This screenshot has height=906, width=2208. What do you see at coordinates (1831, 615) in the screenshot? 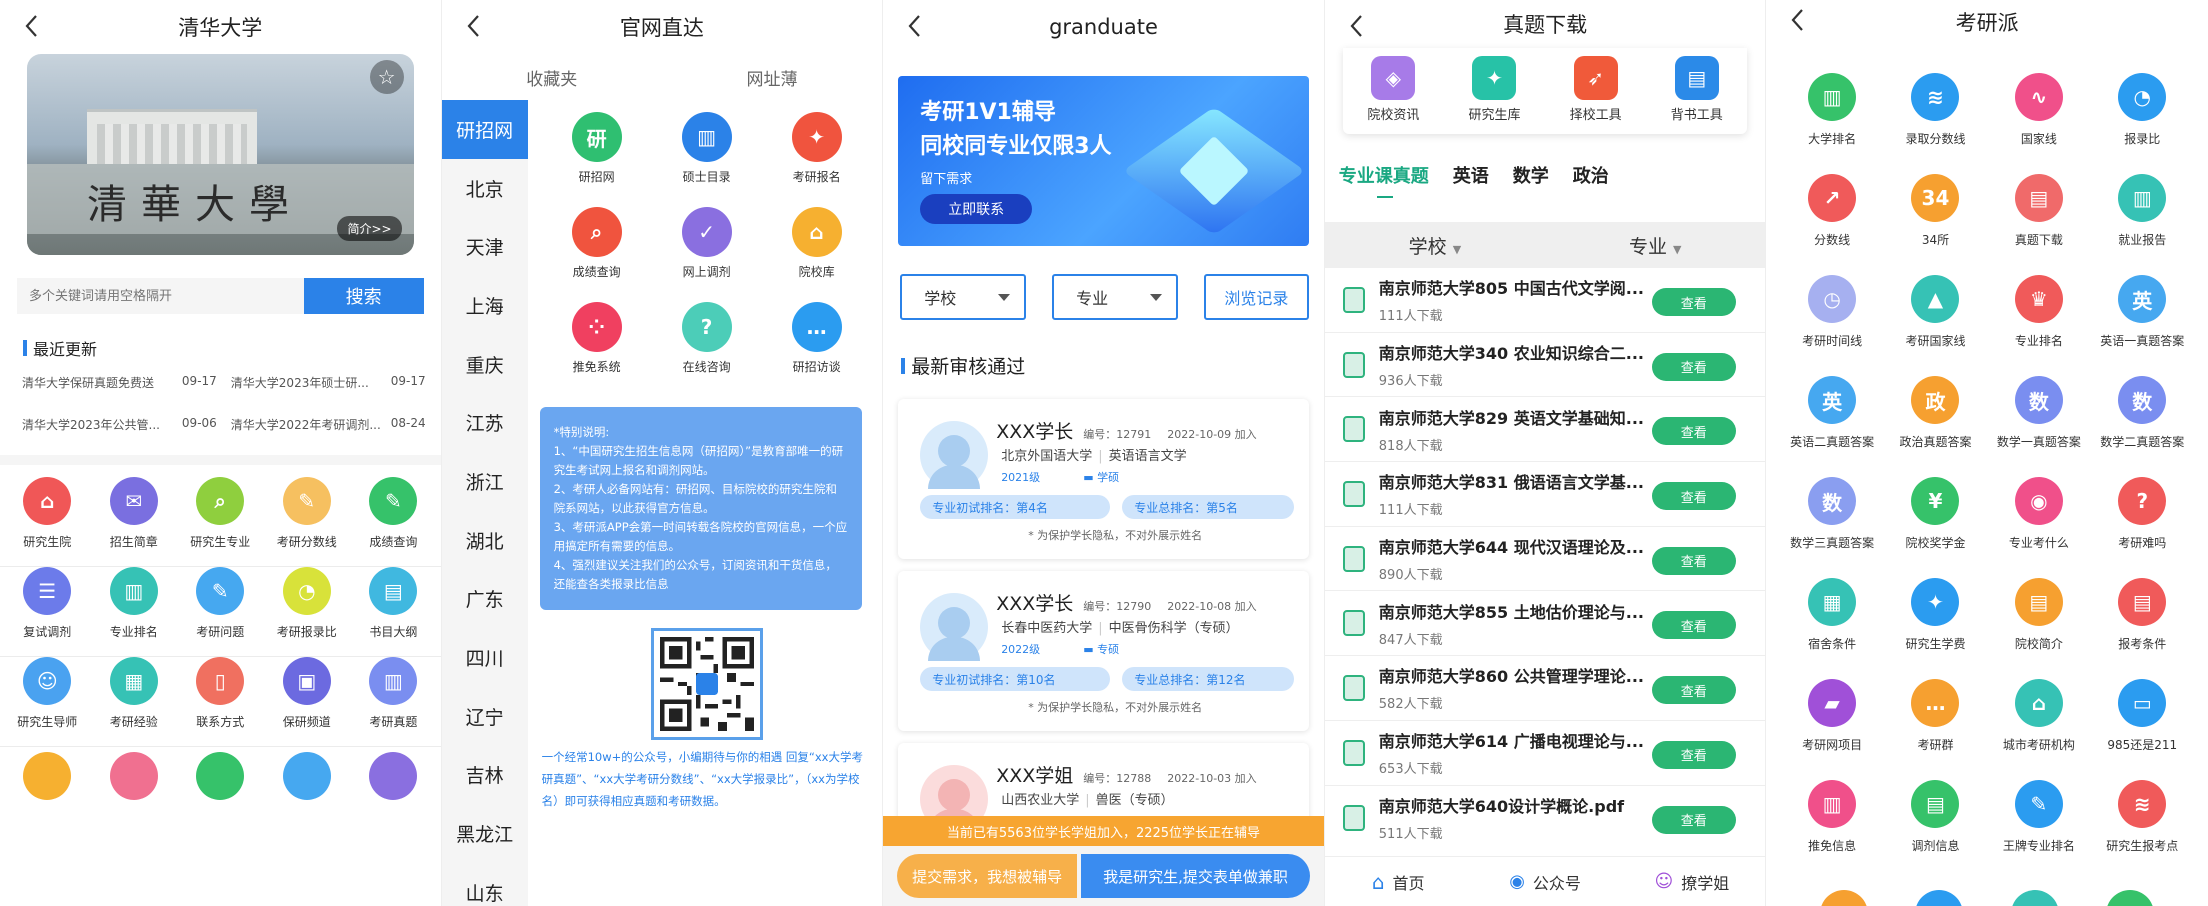
I see `grid-item: ▦ 宿舍条件` at bounding box center [1831, 615].